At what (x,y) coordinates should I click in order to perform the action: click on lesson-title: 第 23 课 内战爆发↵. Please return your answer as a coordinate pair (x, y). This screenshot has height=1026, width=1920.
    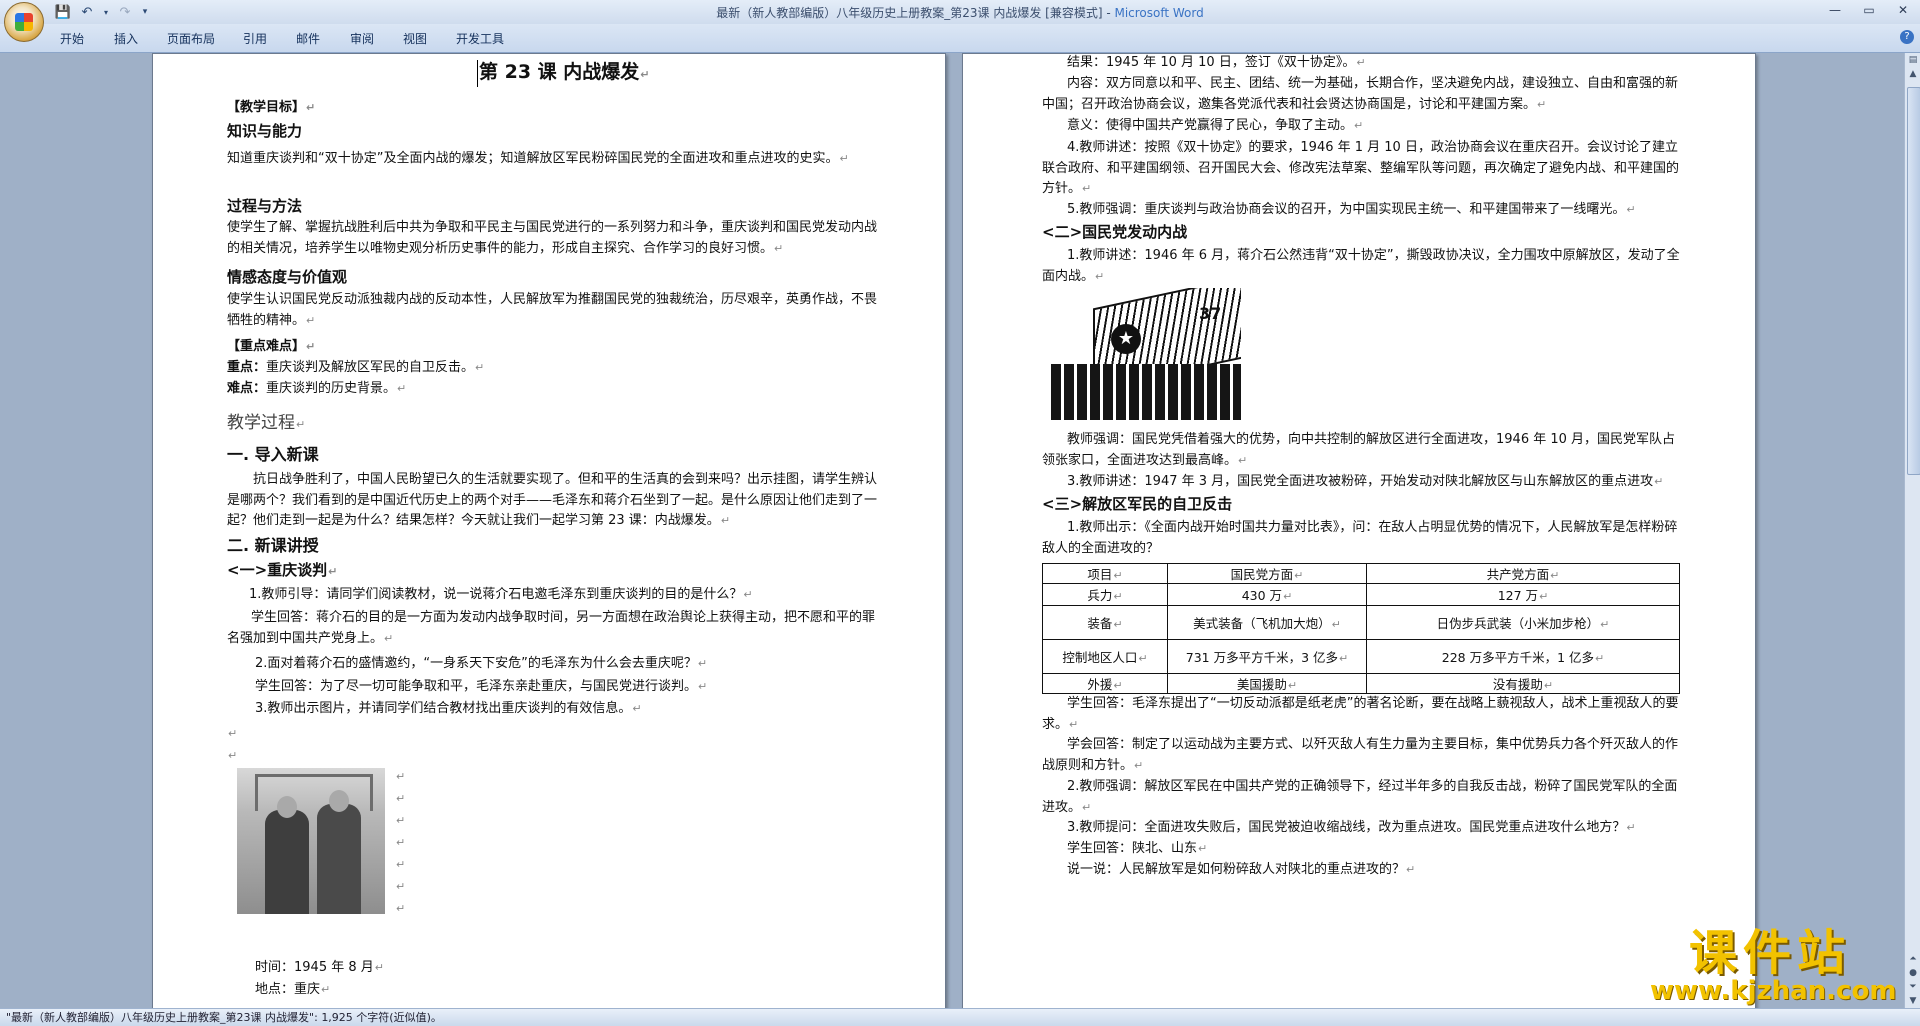
    Looking at the image, I should click on (563, 73).